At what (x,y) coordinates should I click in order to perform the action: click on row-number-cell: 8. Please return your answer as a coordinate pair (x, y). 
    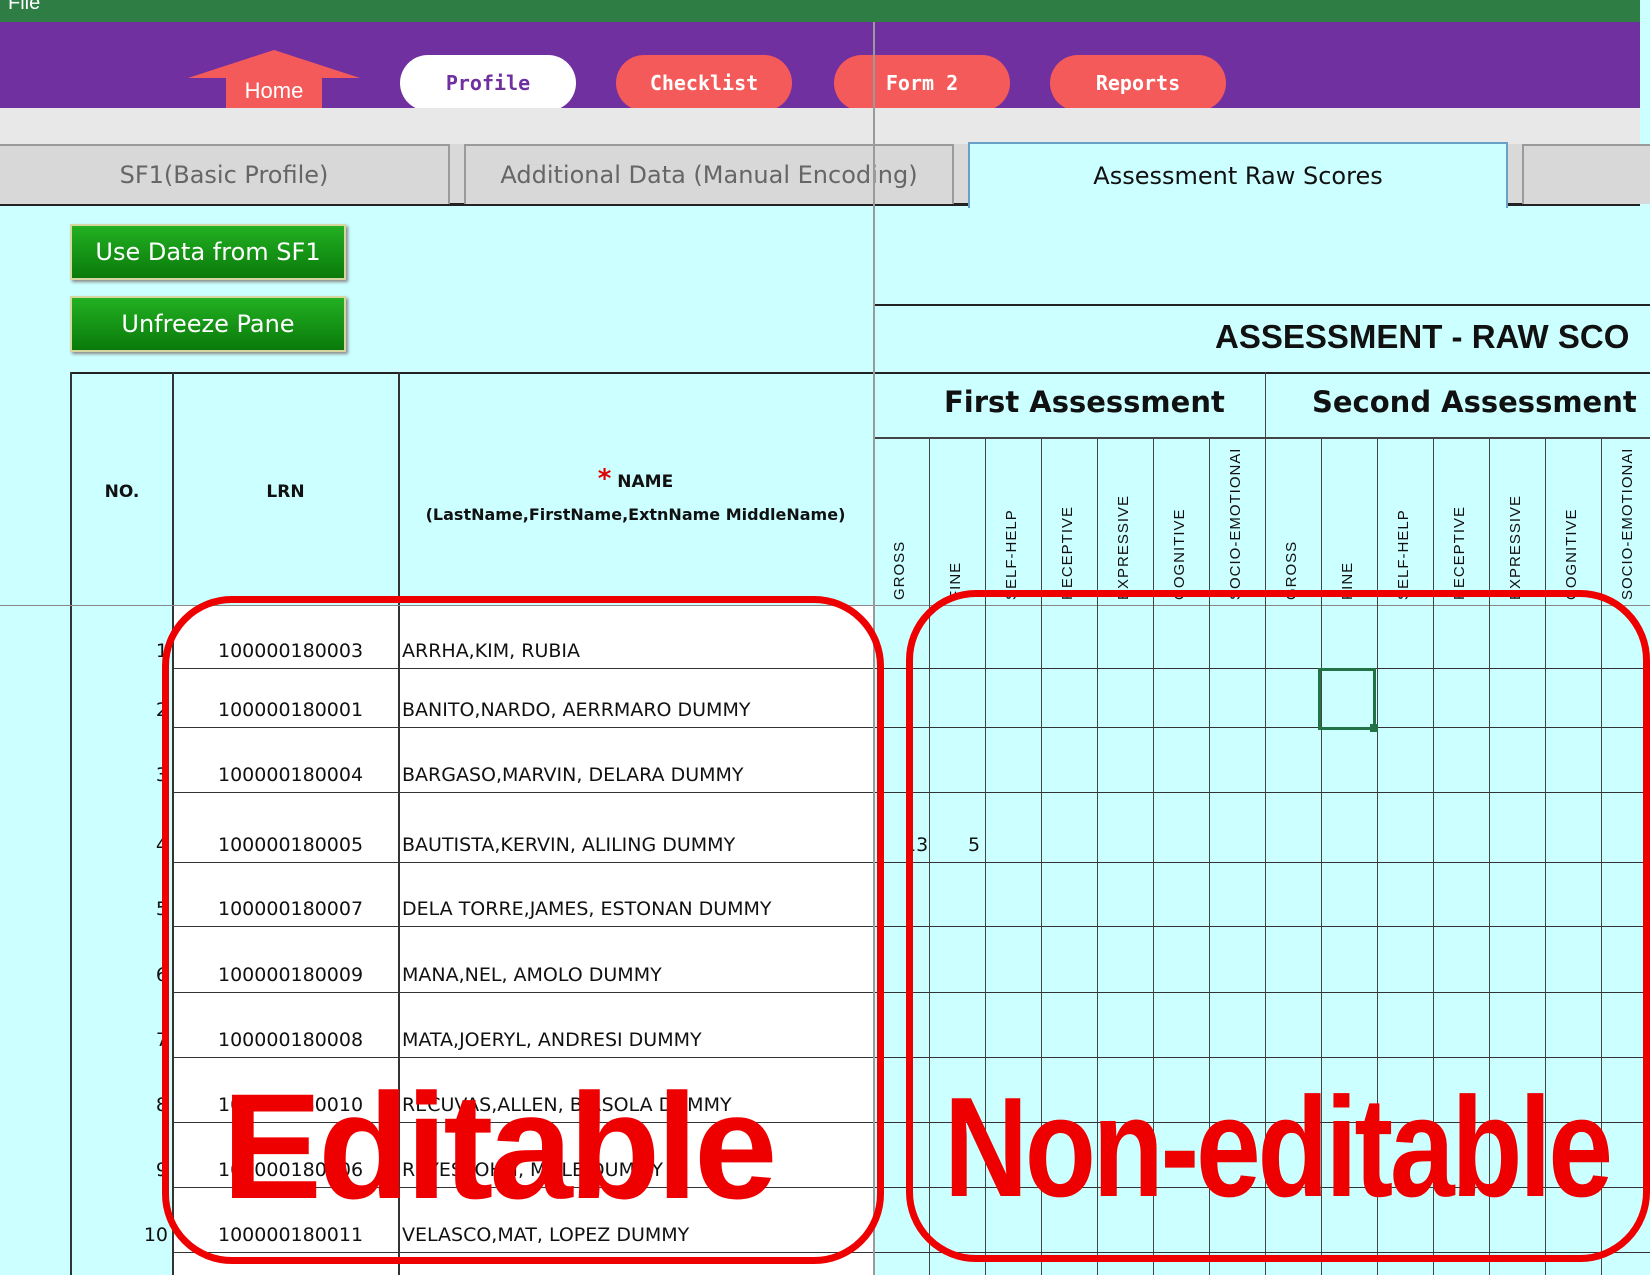
    Looking at the image, I should click on (119, 1105).